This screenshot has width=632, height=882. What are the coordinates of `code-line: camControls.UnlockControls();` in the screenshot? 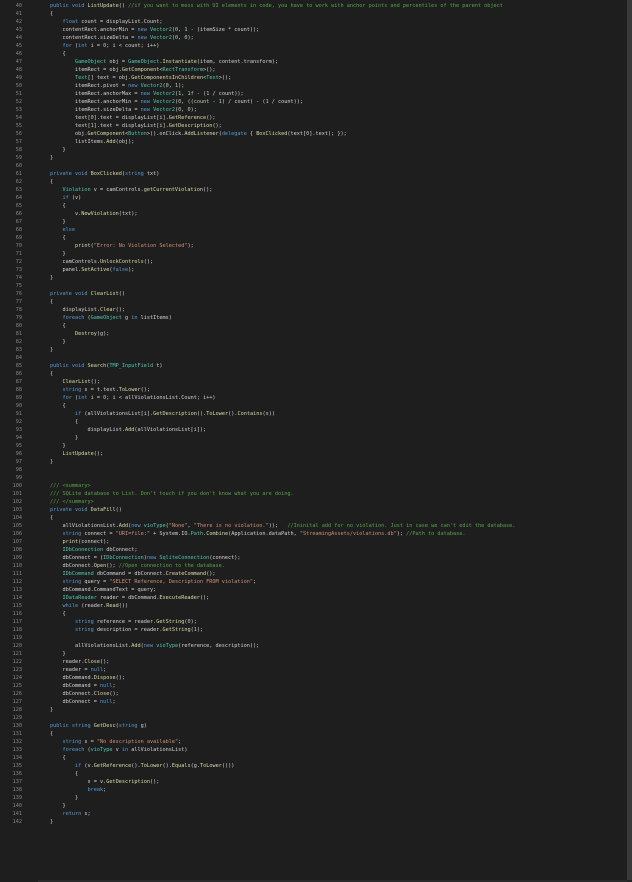 It's located at (341, 262).